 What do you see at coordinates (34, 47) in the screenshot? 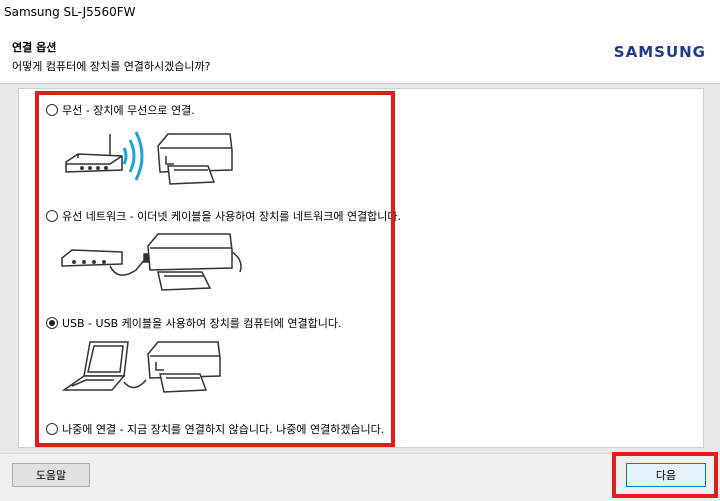
I see `page-heading: 연결 옵션` at bounding box center [34, 47].